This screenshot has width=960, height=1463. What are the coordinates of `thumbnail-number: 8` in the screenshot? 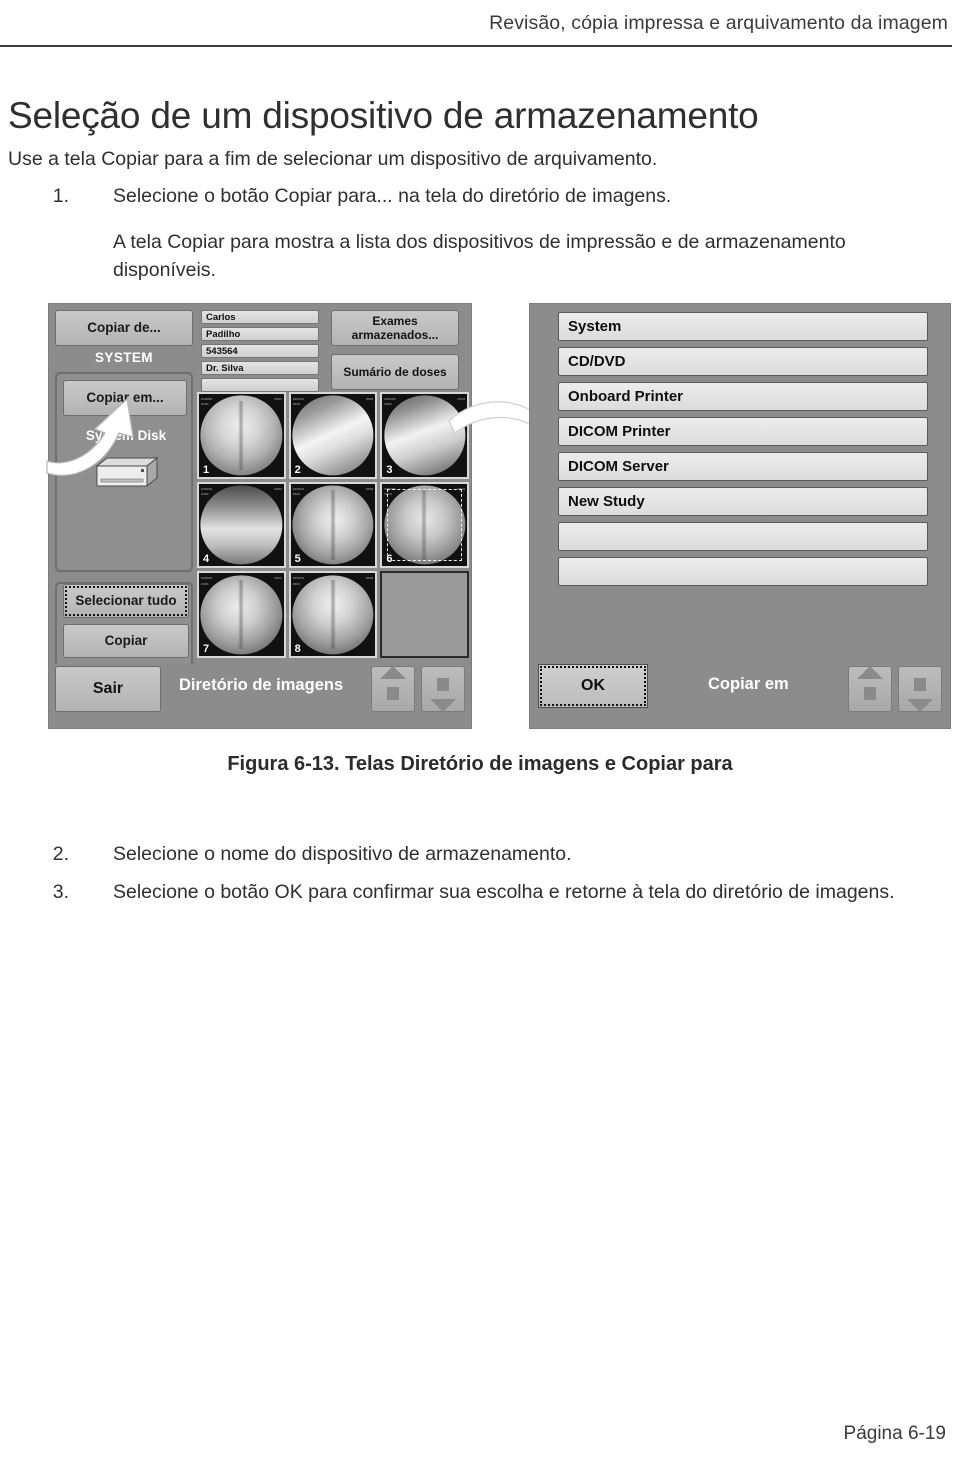 It's located at (297, 648).